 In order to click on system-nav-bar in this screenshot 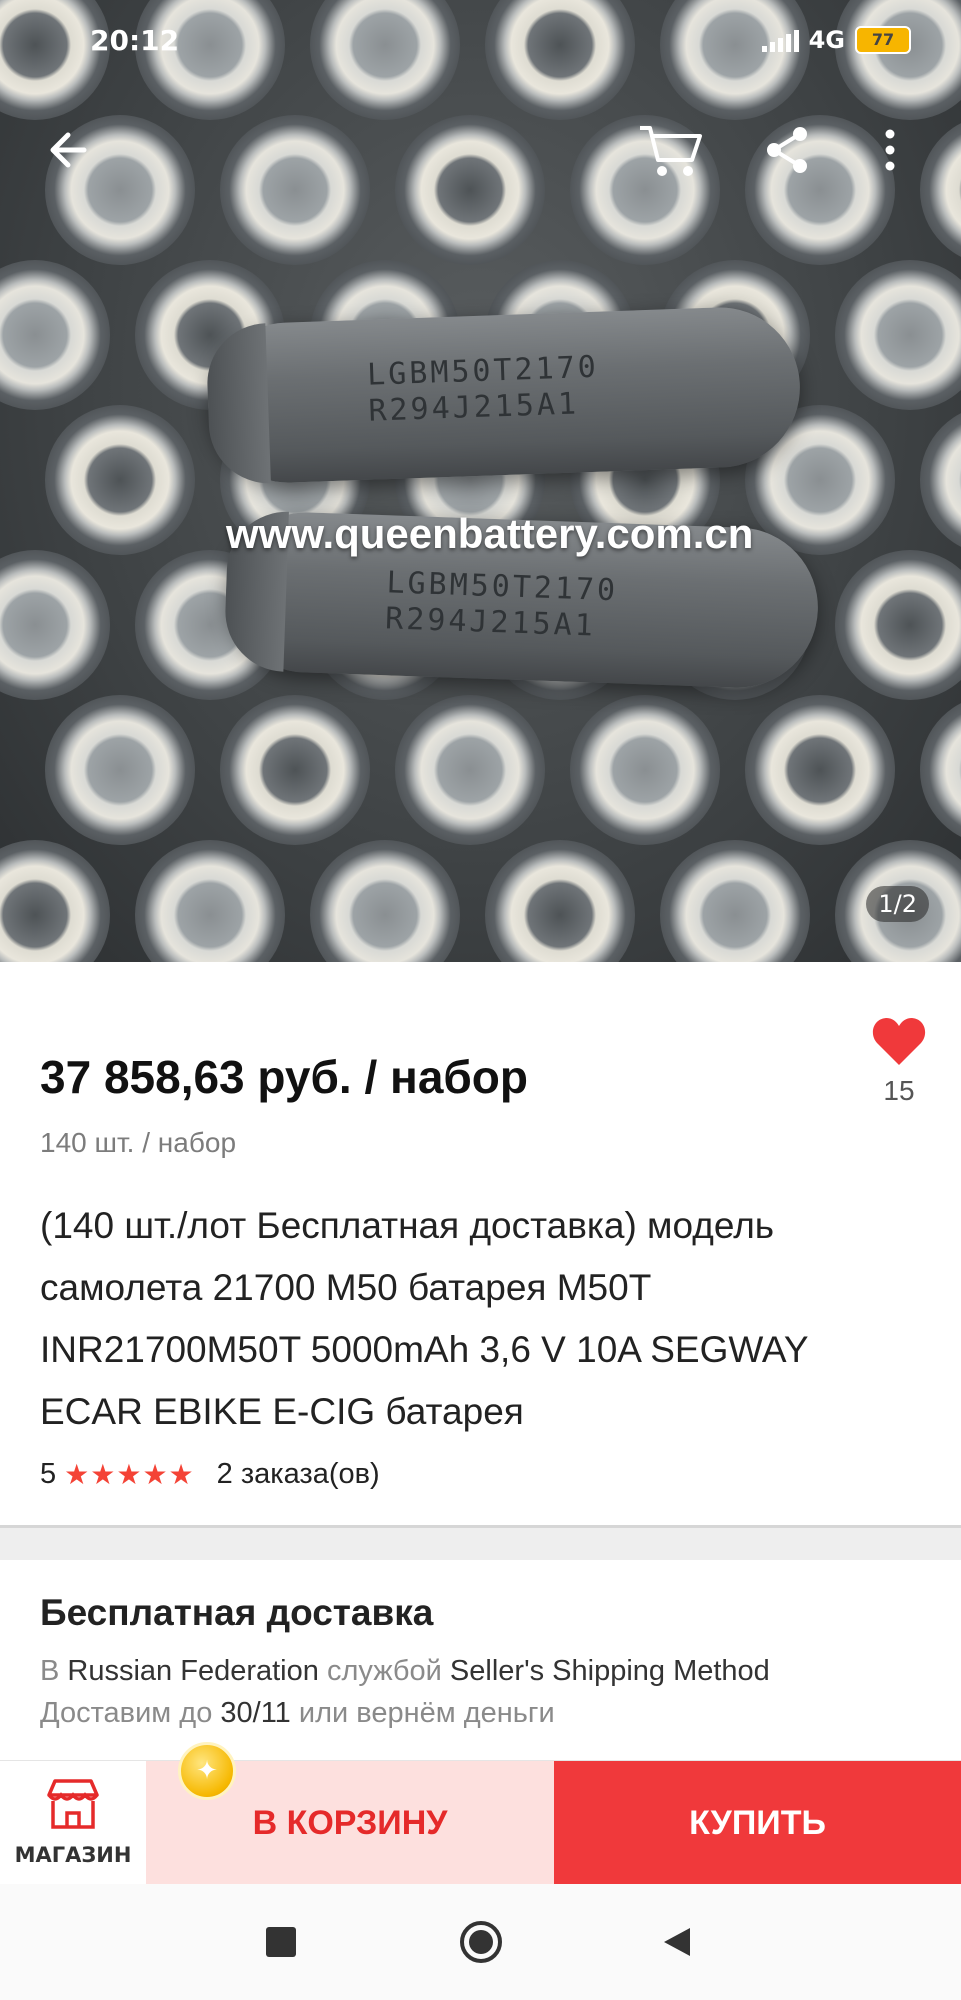, I will do `click(480, 1942)`.